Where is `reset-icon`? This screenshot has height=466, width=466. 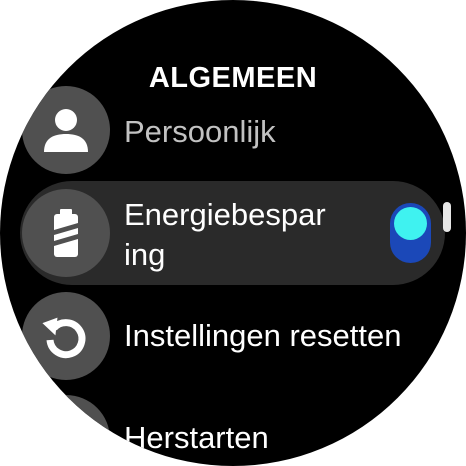 reset-icon is located at coordinates (66, 336).